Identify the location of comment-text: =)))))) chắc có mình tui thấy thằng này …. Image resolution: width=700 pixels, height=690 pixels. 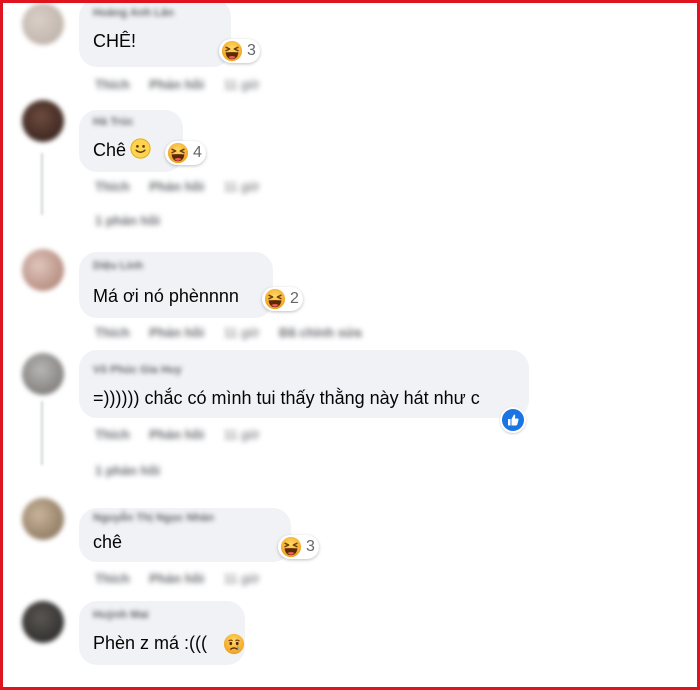
(286, 398).